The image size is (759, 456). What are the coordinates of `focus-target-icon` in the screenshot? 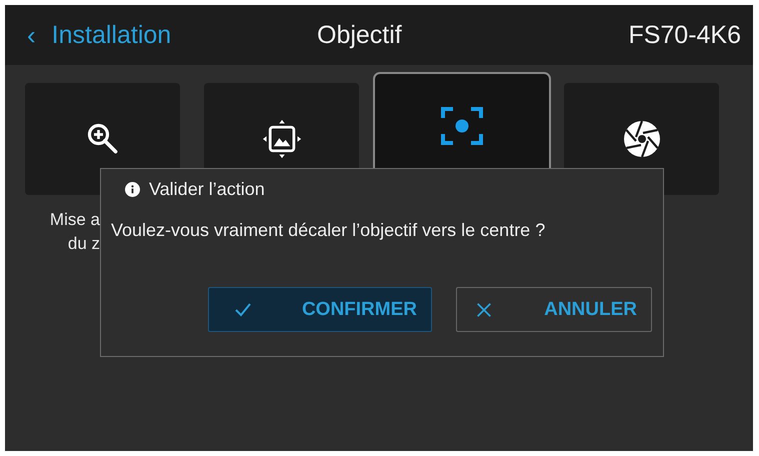 It's located at (462, 126).